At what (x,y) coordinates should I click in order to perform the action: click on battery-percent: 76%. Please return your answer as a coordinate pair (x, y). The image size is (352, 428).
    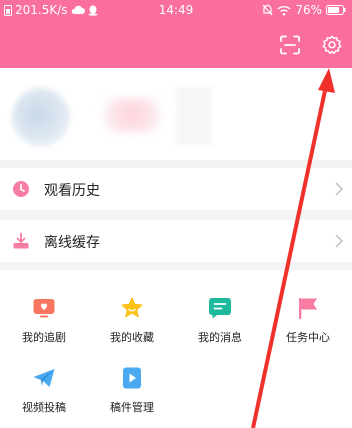
    Looking at the image, I should click on (308, 10).